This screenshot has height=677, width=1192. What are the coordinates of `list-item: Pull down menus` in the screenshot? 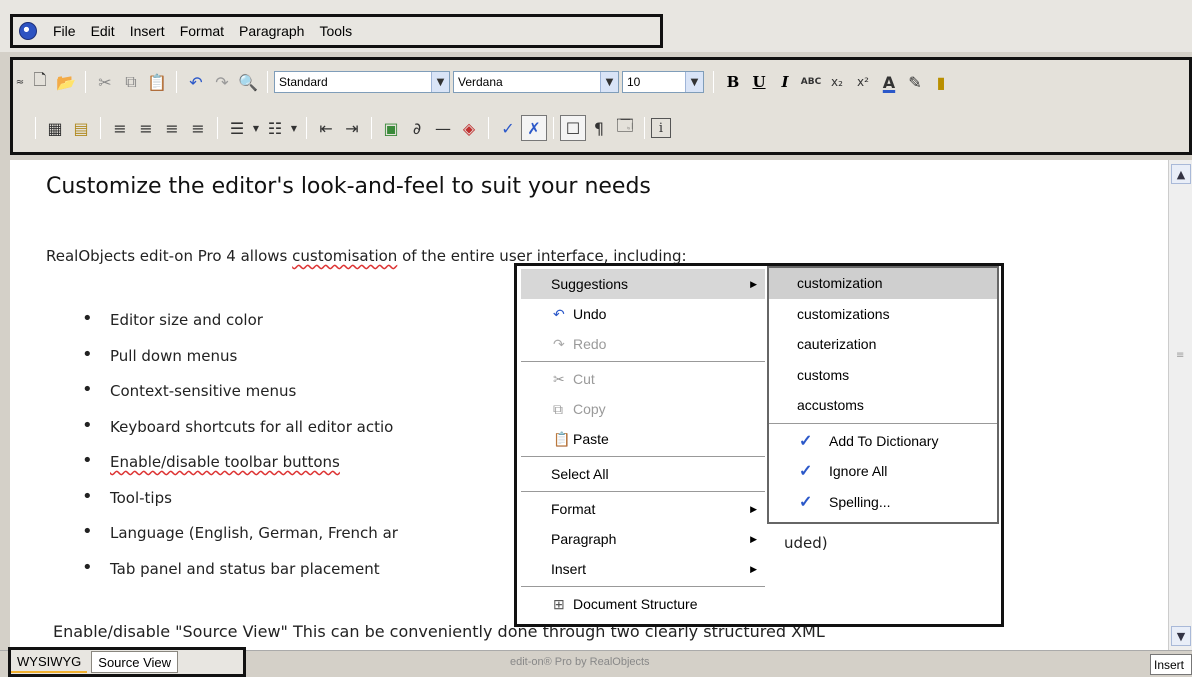 It's located at (240, 363).